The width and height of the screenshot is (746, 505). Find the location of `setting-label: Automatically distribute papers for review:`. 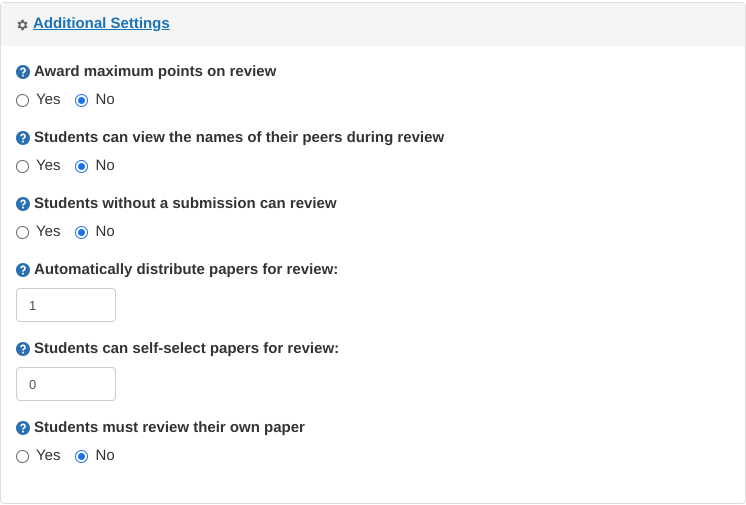

setting-label: Automatically distribute papers for review: is located at coordinates (186, 270).